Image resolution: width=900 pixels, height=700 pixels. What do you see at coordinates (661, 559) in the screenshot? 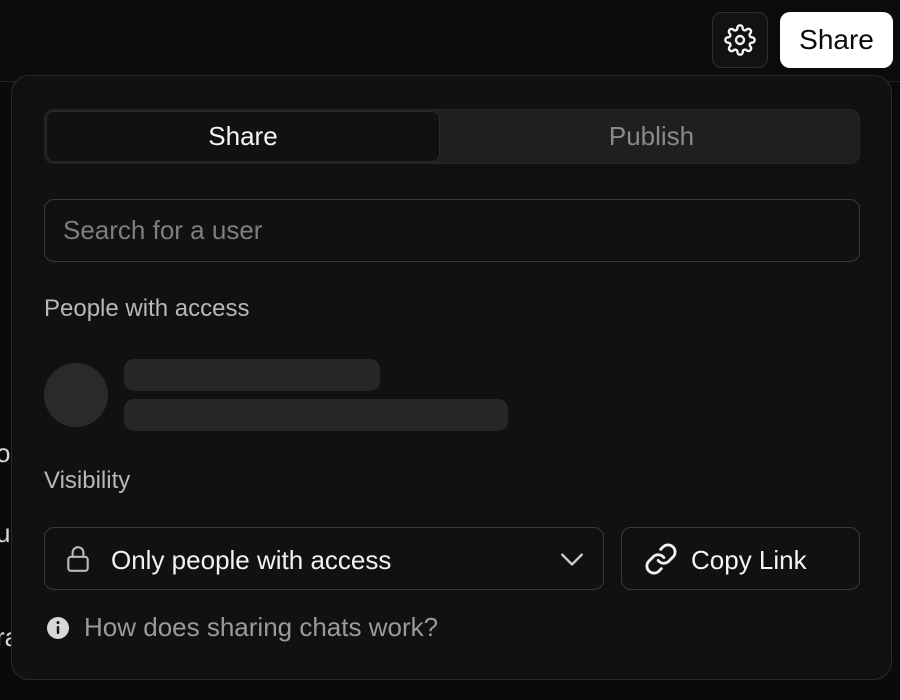
I see `link-icon` at bounding box center [661, 559].